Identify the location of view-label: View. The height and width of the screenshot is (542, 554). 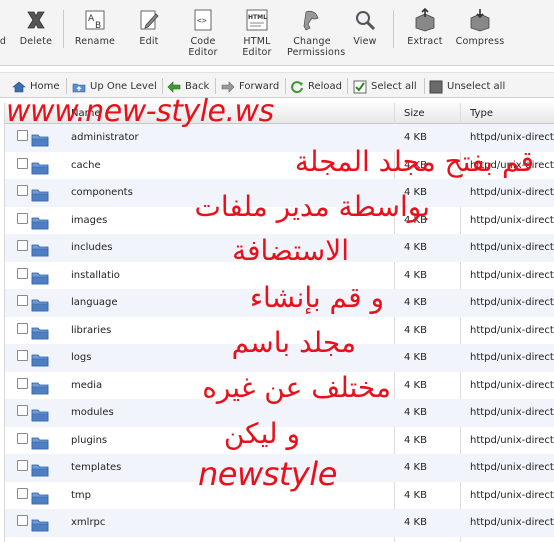
(365, 41).